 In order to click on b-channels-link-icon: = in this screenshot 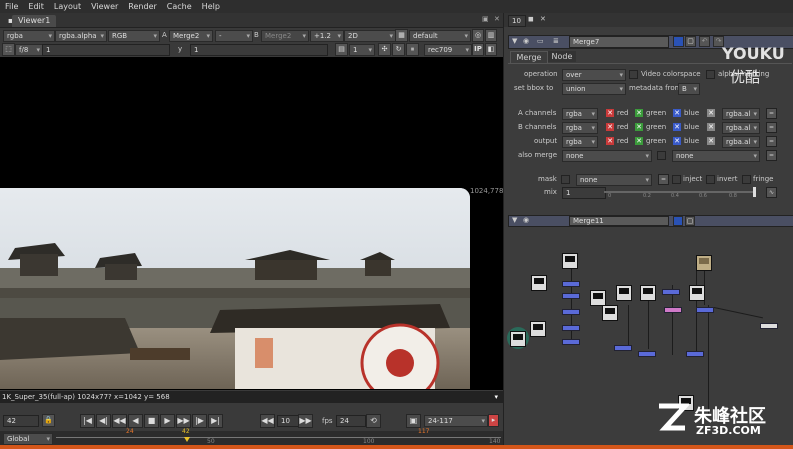, I will do `click(771, 127)`.